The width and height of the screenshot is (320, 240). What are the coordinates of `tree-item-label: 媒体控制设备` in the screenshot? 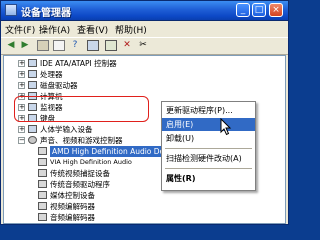 It's located at (72, 195).